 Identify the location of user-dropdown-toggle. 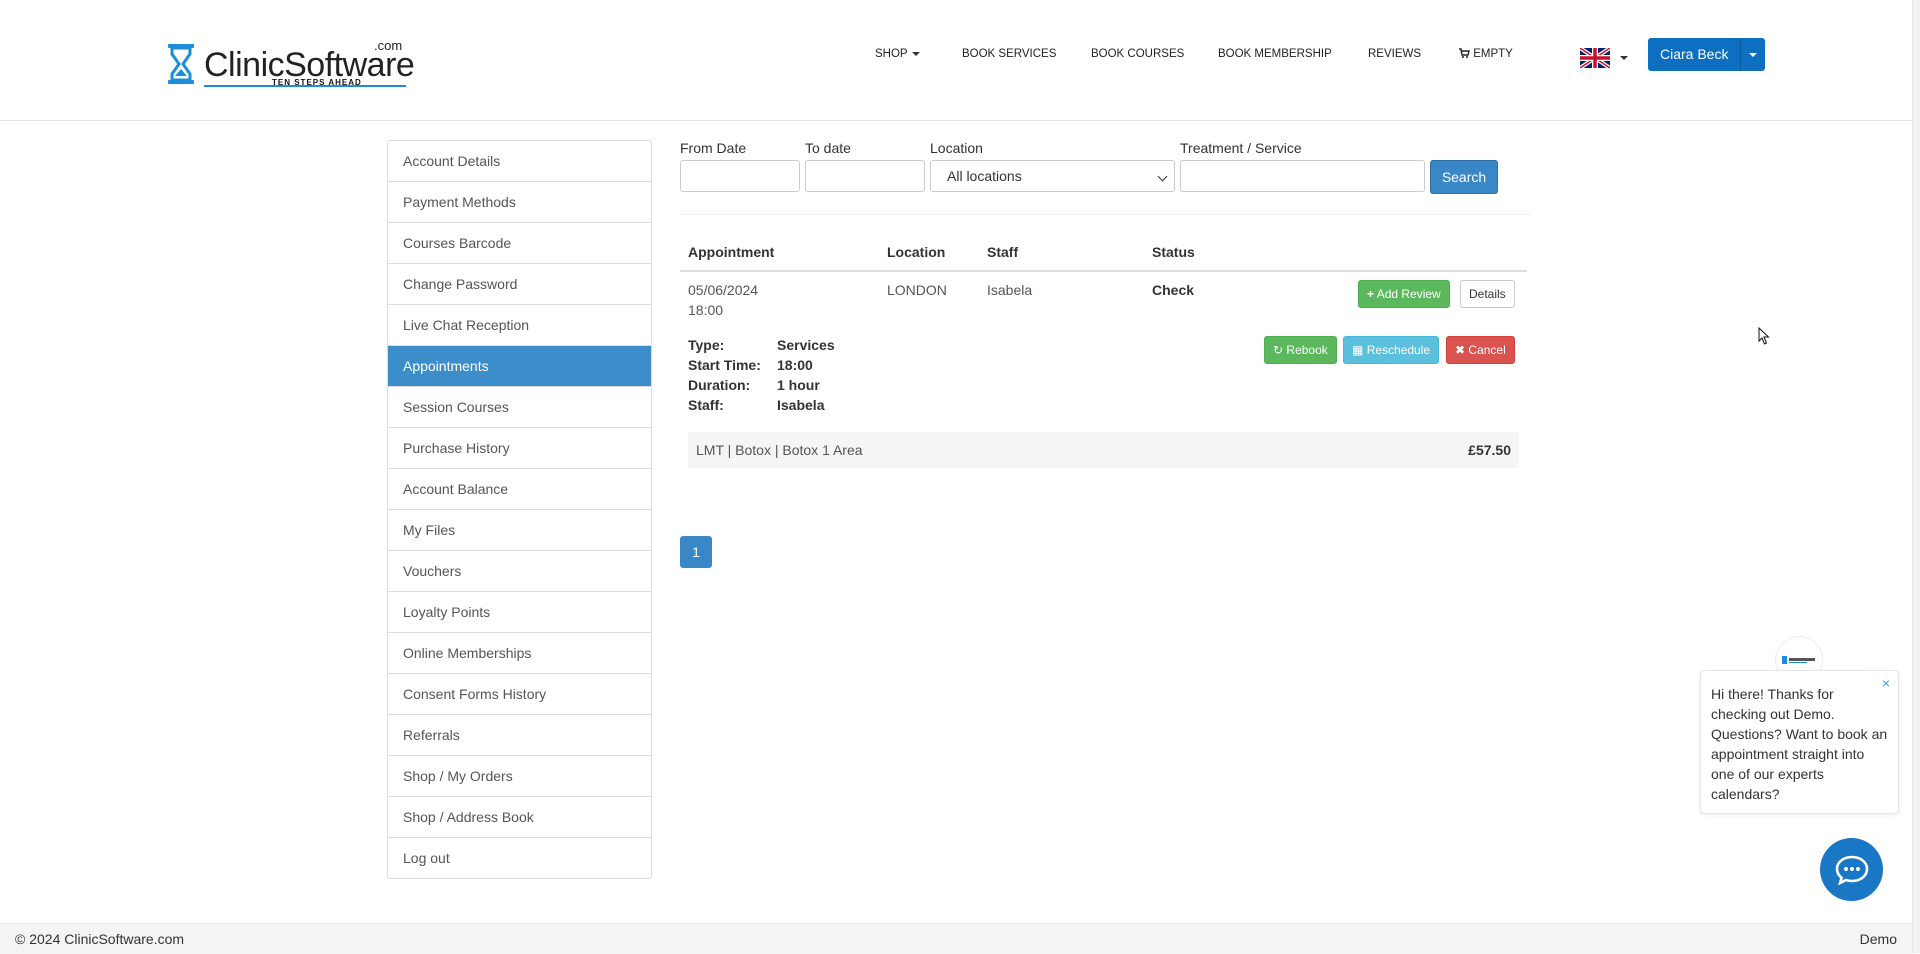
(1753, 54).